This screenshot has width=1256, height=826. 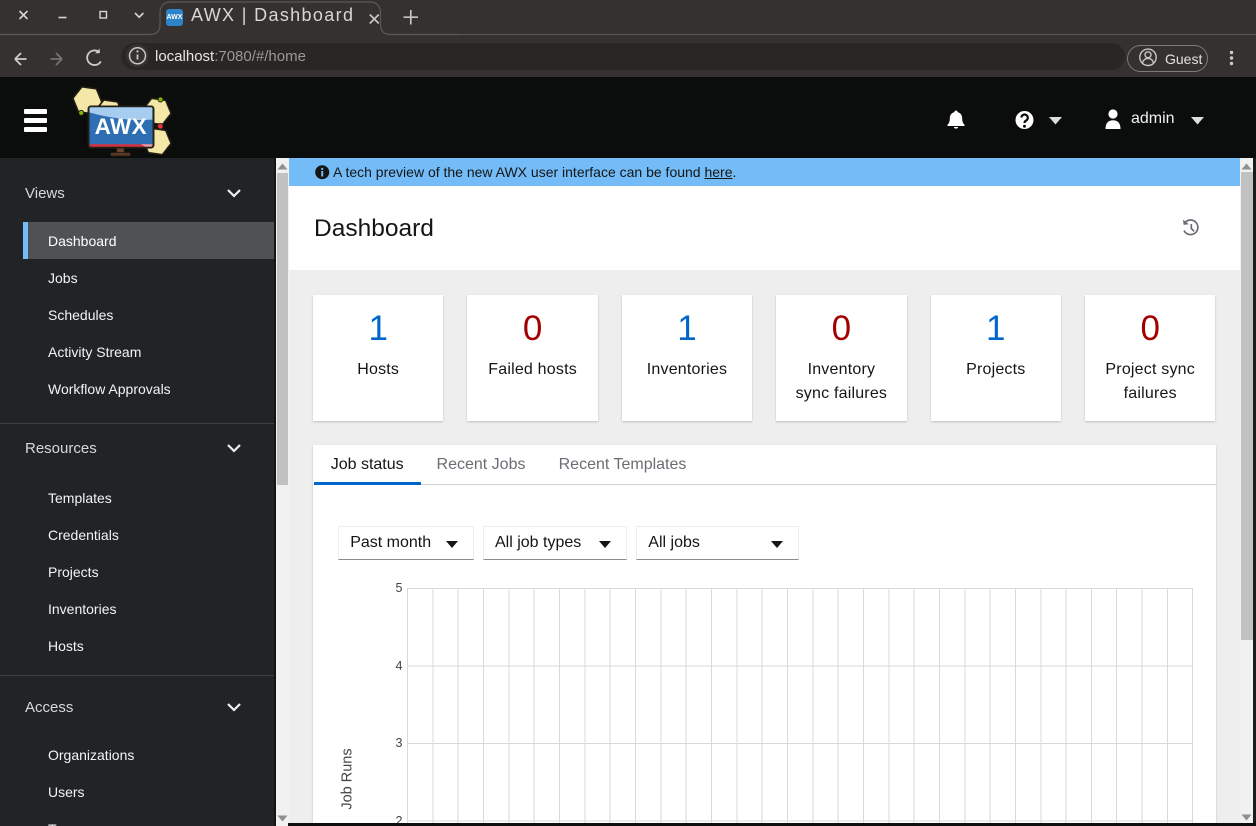 What do you see at coordinates (121, 126) in the screenshot?
I see `svg-text: AWX` at bounding box center [121, 126].